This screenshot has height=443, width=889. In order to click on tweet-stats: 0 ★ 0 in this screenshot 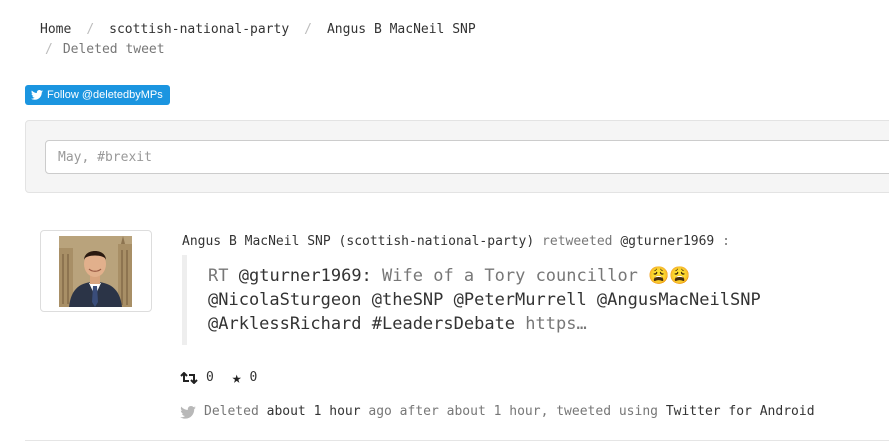, I will do `click(227, 378)`.